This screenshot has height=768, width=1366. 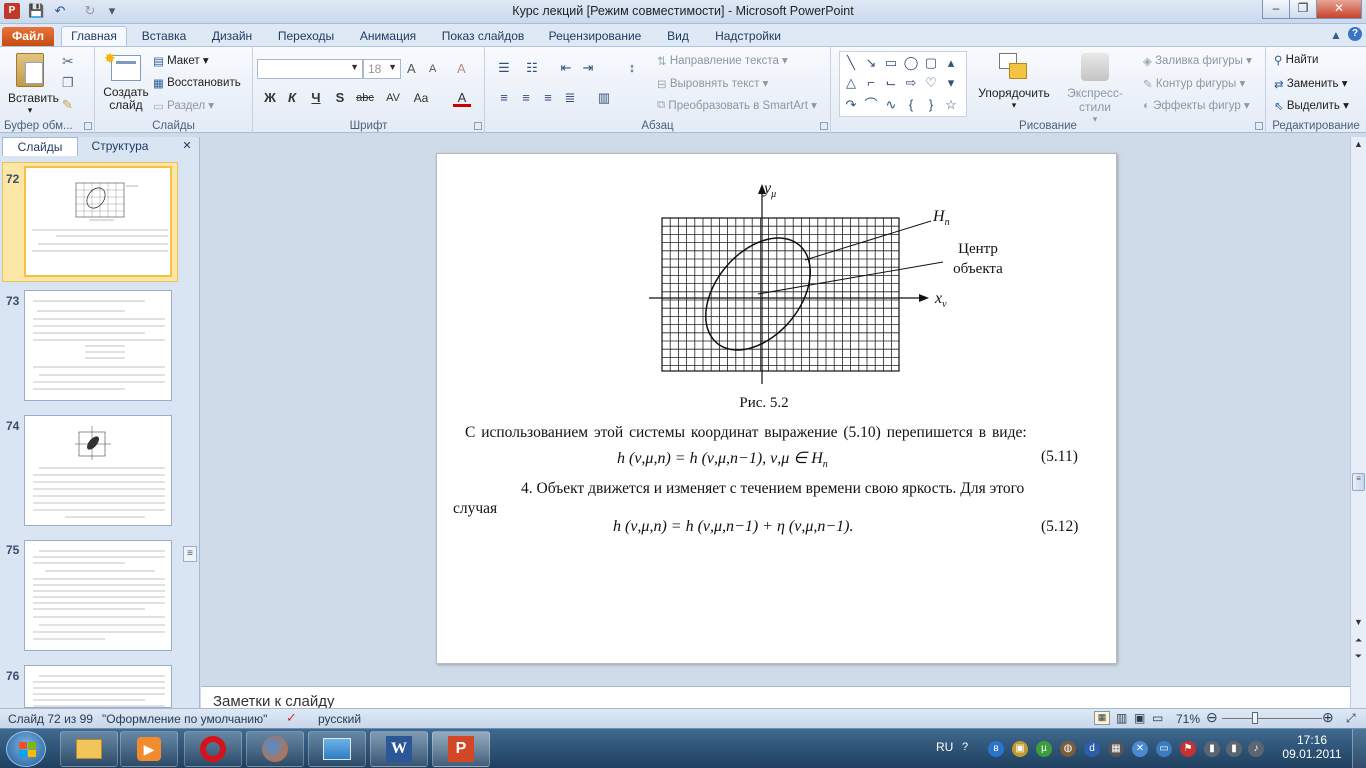 What do you see at coordinates (1196, 105) in the screenshot?
I see `shape-effects-button: ◐ Эффекты фигур ▾` at bounding box center [1196, 105].